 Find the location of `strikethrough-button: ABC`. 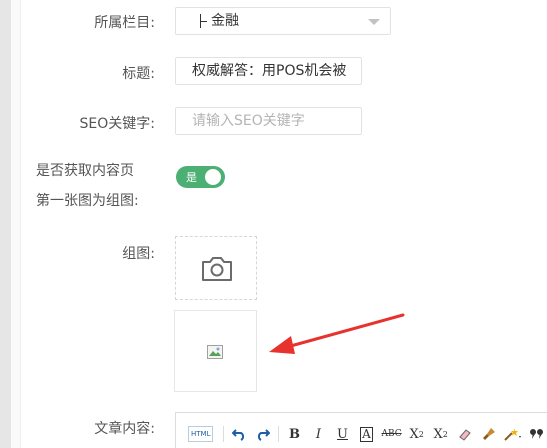

strikethrough-button: ABC is located at coordinates (391, 434).